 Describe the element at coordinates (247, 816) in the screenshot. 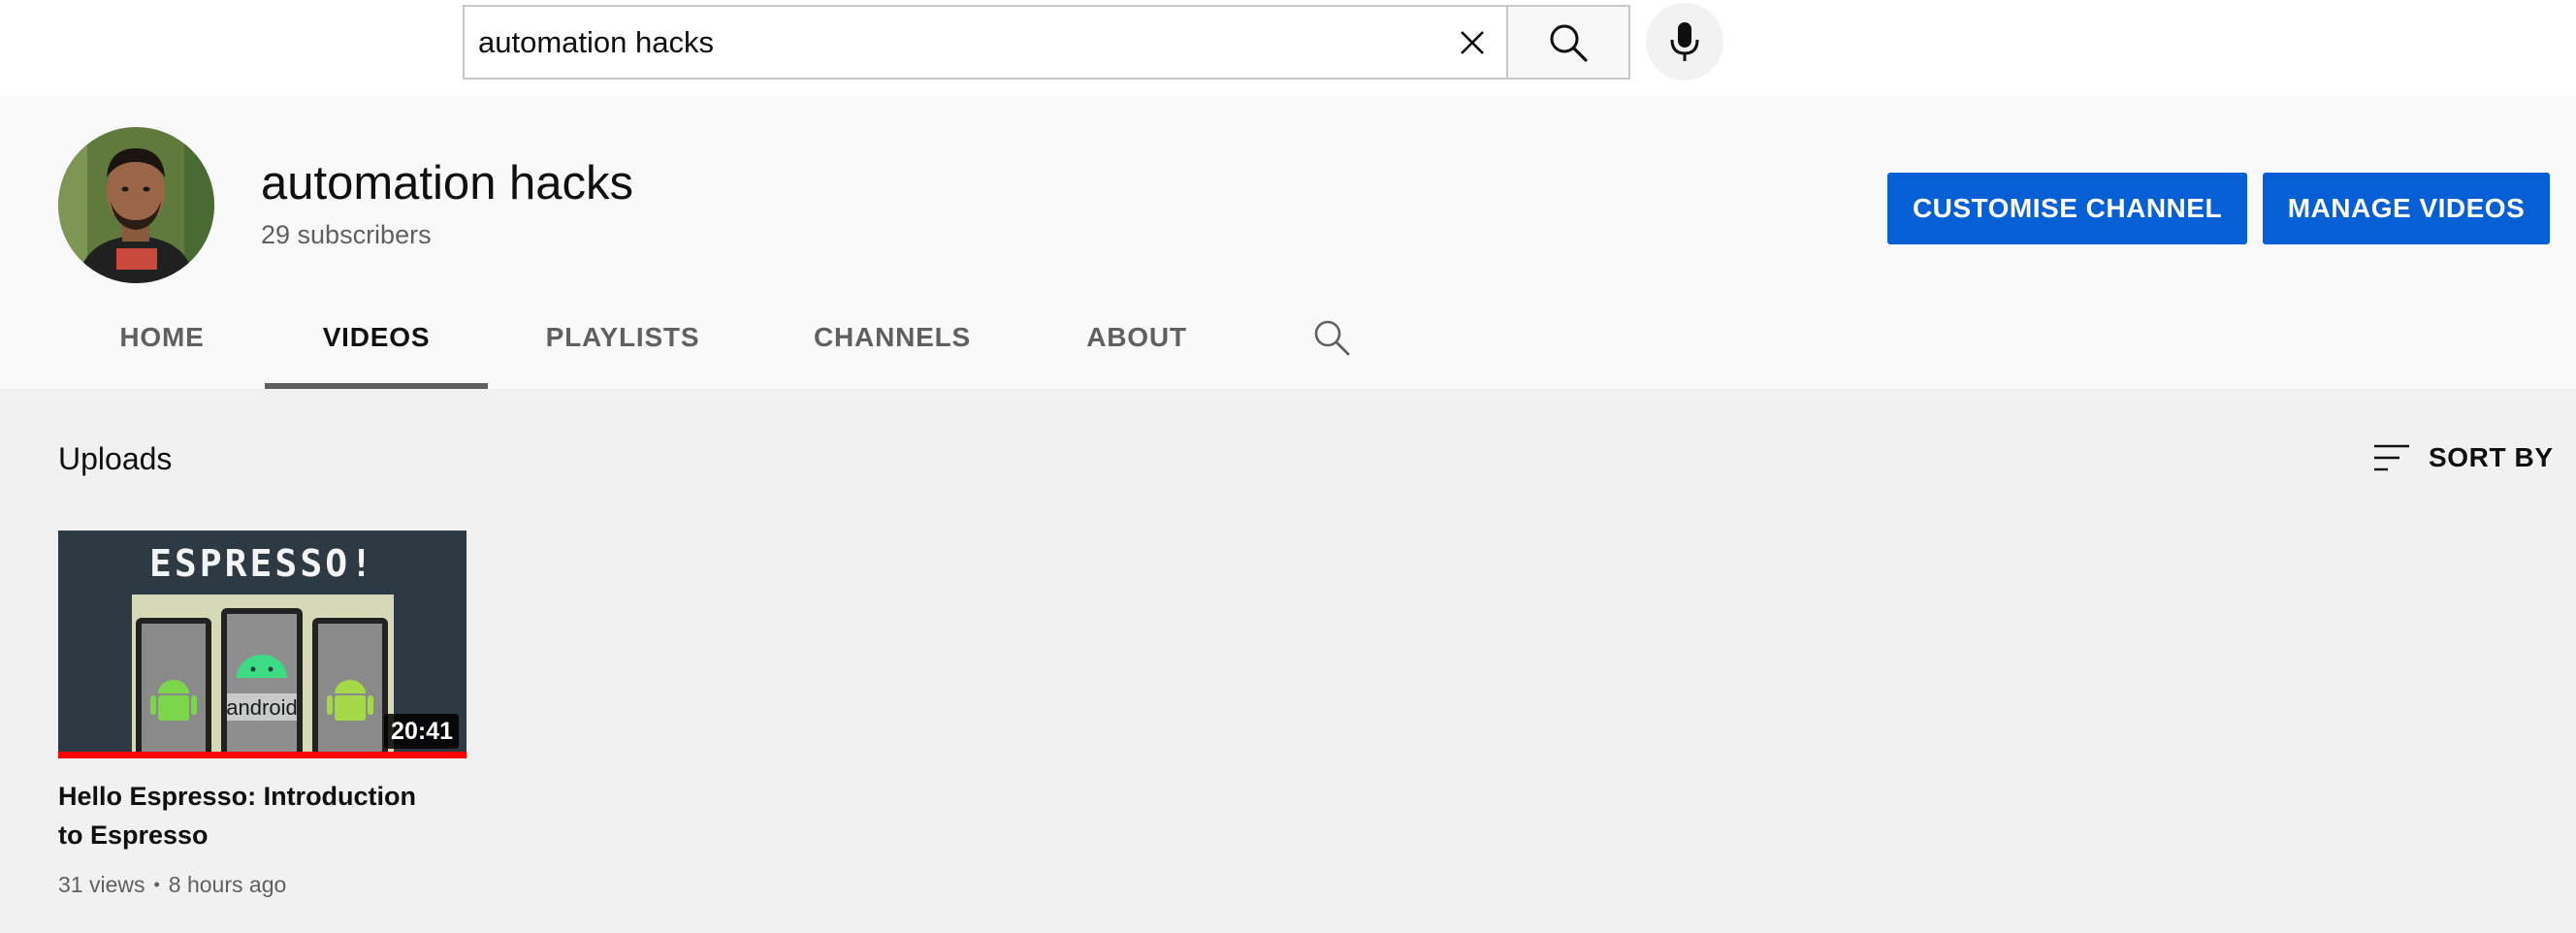

I see `video-title: Hello Espresso: Introduction to Espresso` at that location.